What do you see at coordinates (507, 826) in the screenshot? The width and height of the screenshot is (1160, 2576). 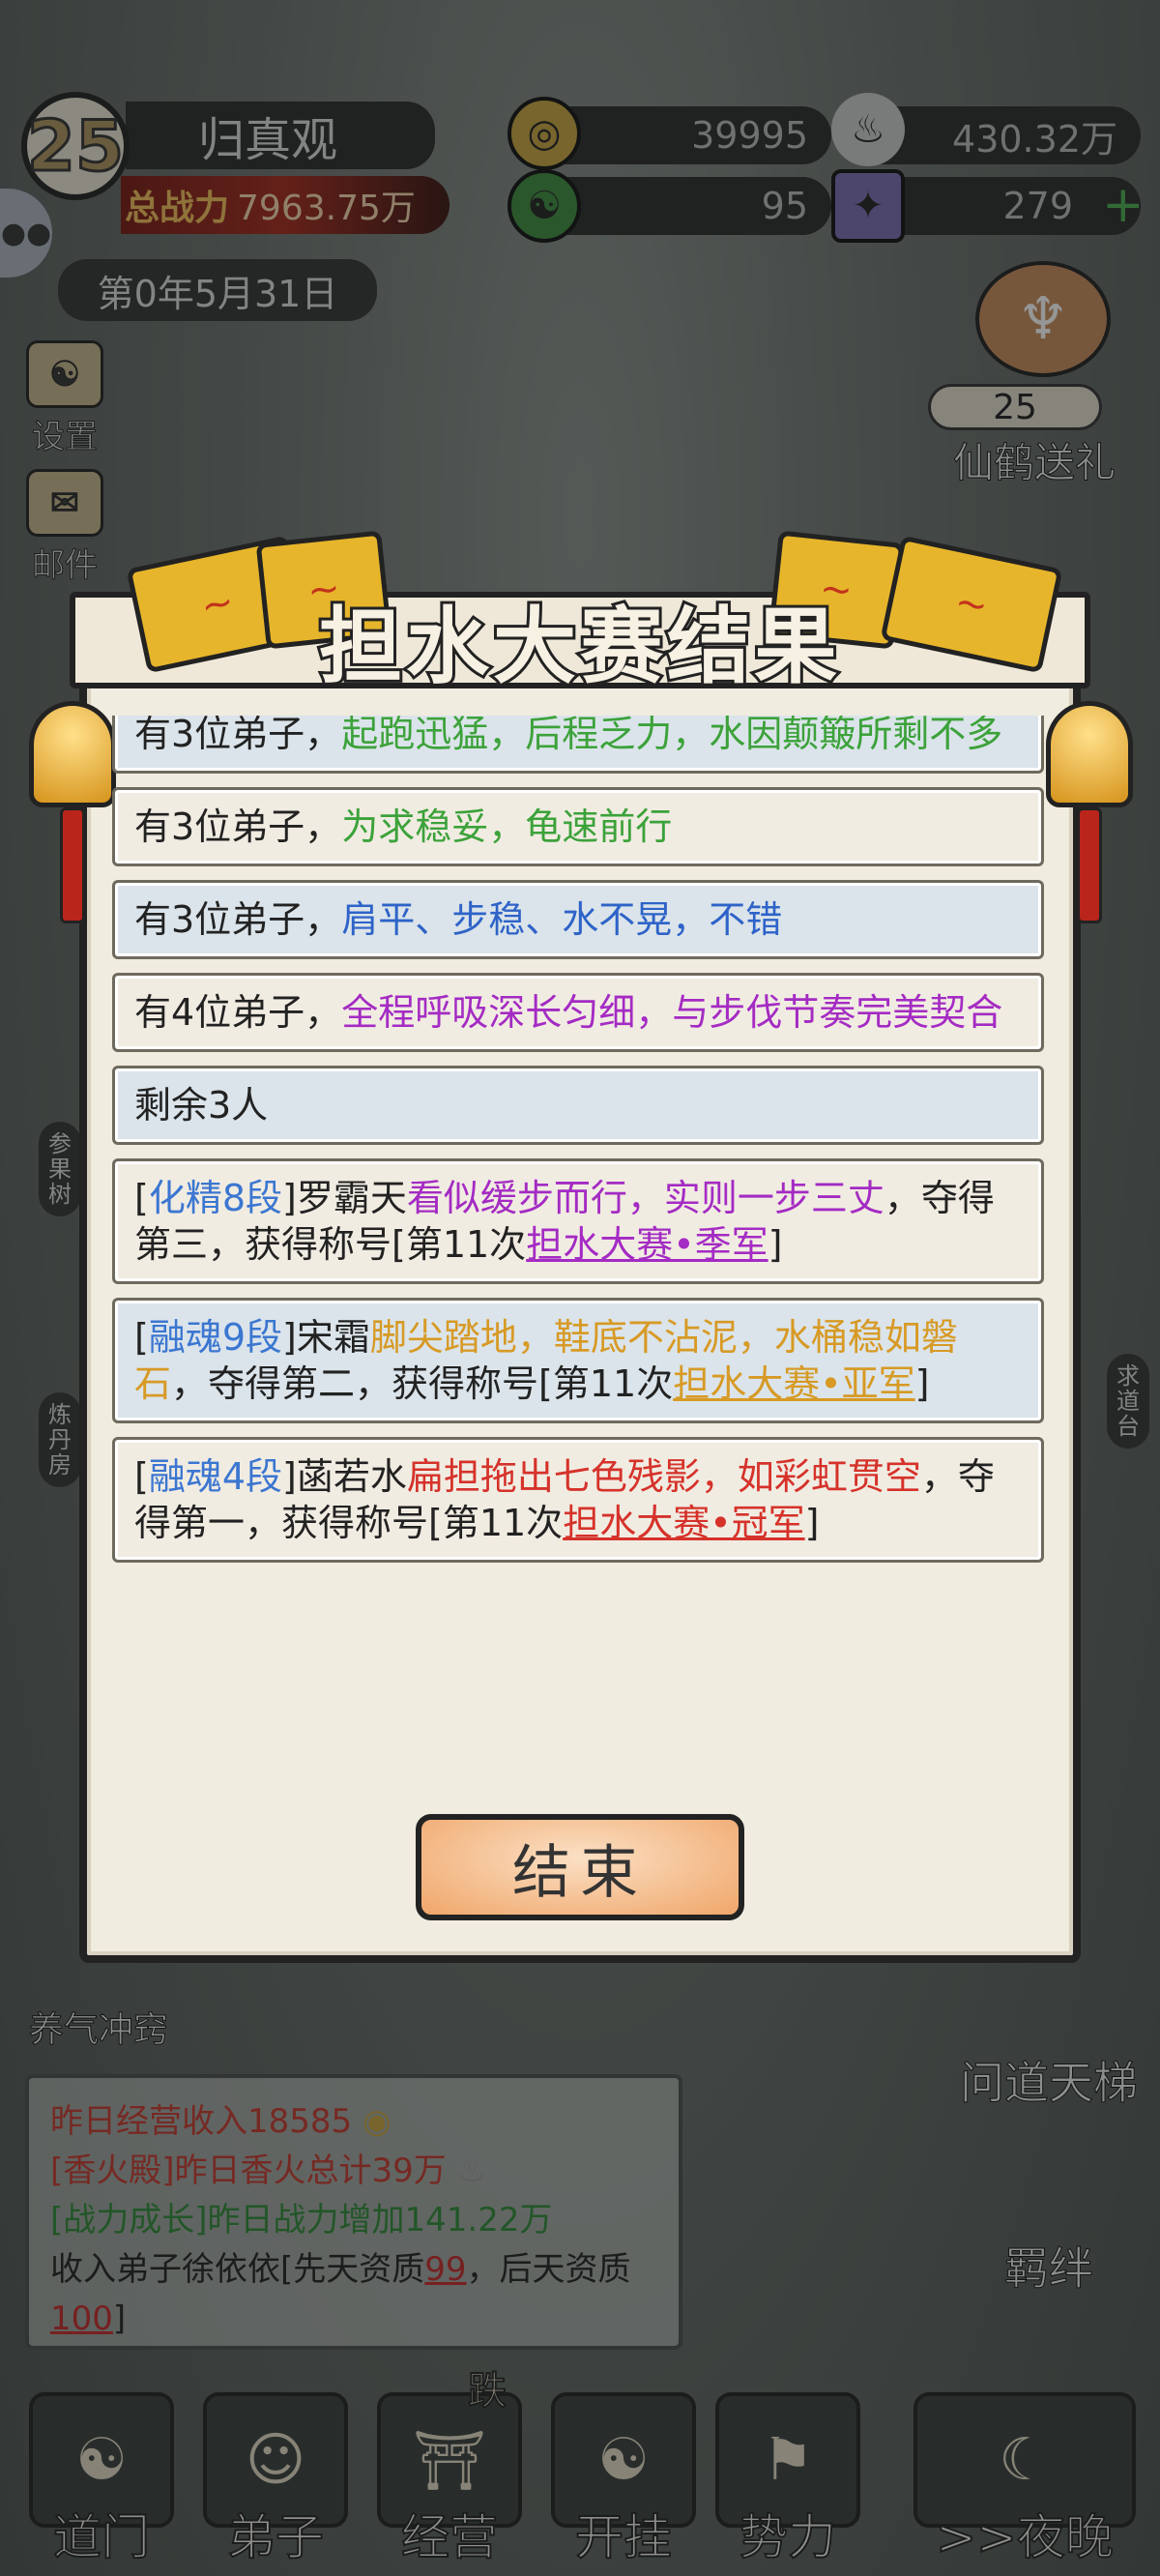 I see `row-text: 为求稳妥，龟速前行` at bounding box center [507, 826].